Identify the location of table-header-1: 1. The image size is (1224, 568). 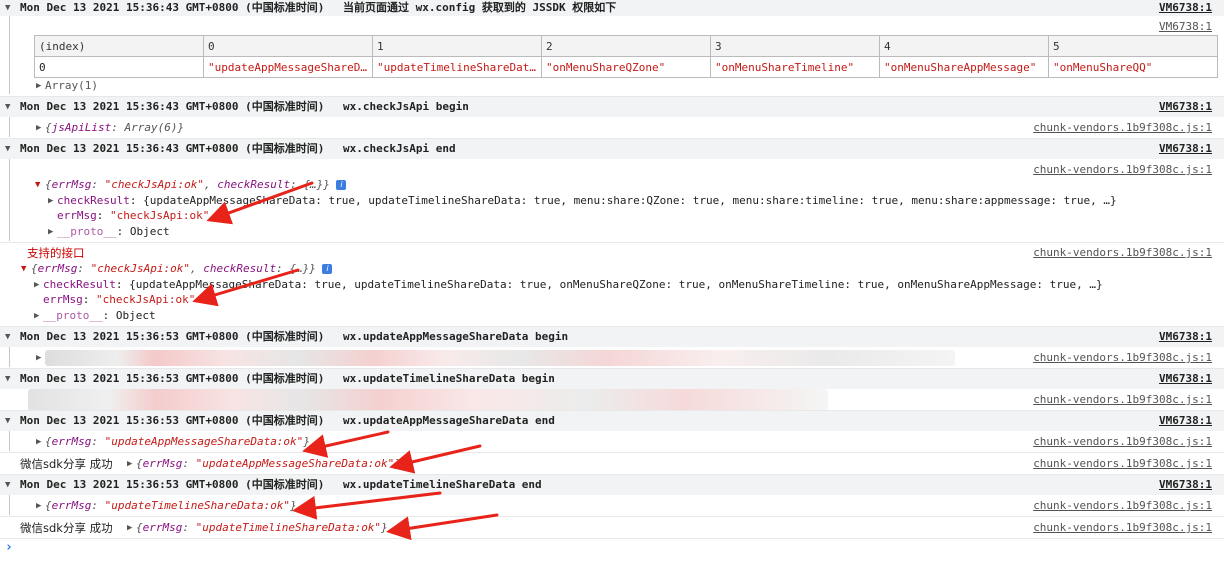
(457, 46).